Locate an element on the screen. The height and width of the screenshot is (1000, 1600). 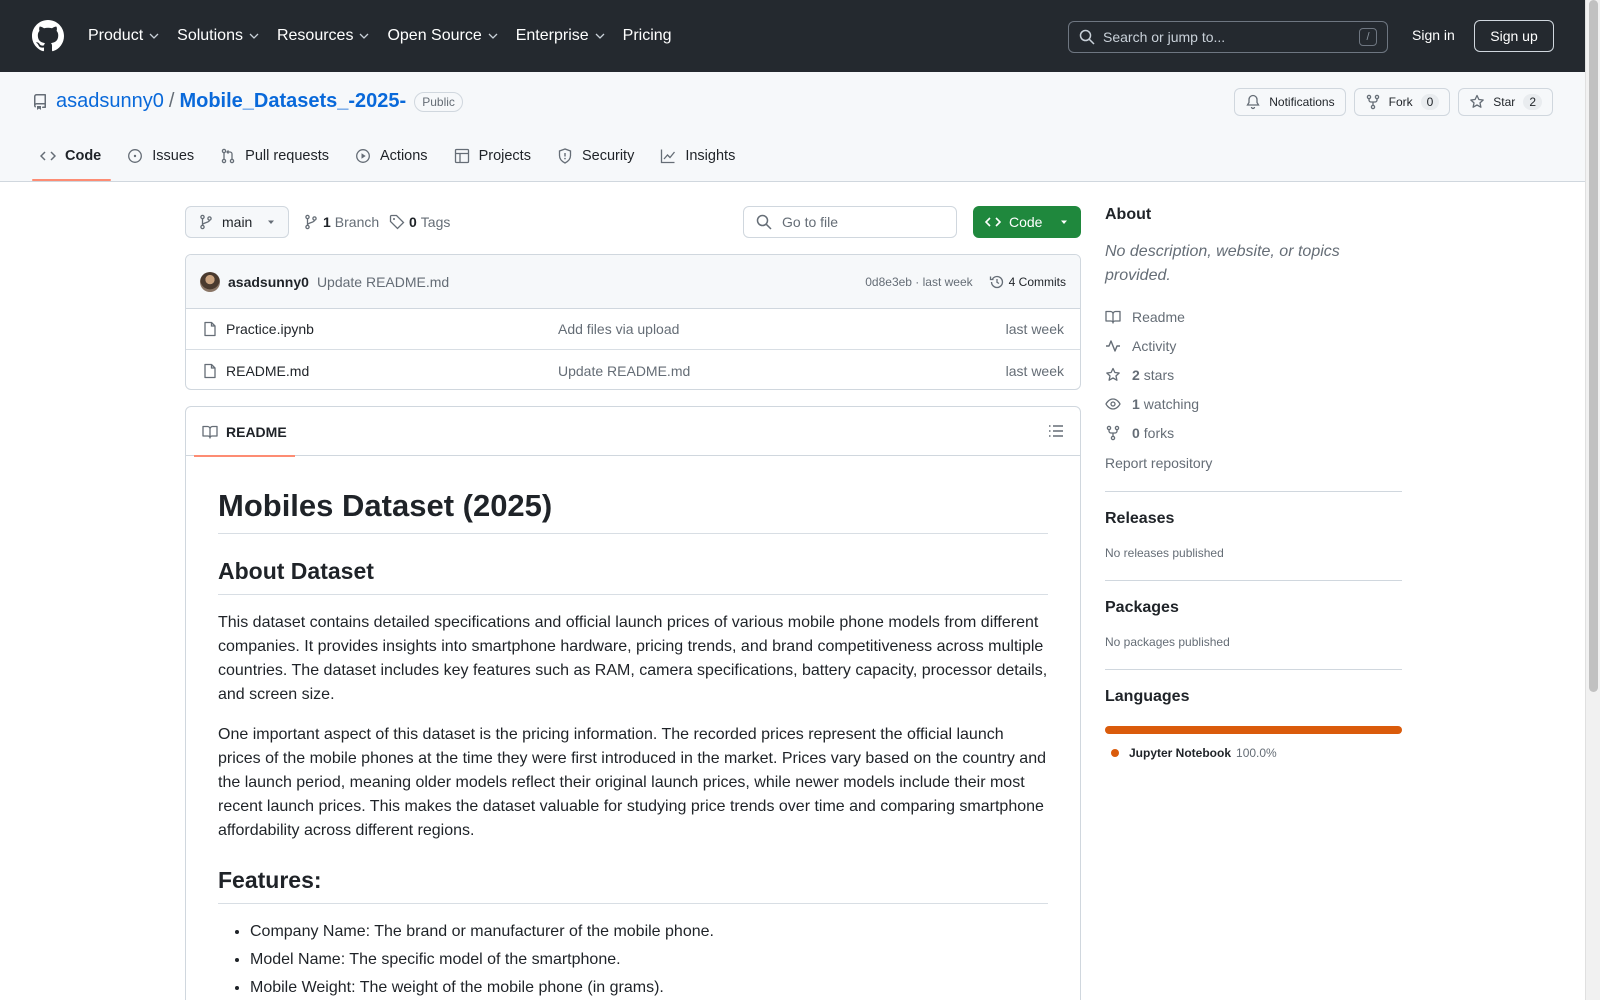
branch-name: main is located at coordinates (237, 222).